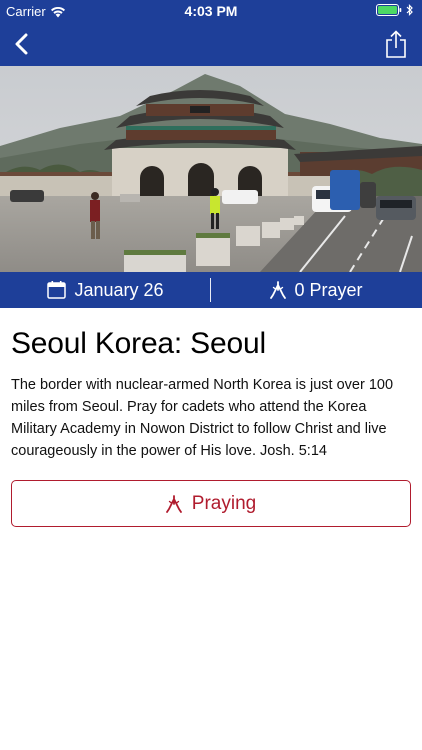 Image resolution: width=422 pixels, height=750 pixels. Describe the element at coordinates (328, 289) in the screenshot. I see `prayer-count-label: 0 Prayer` at that location.